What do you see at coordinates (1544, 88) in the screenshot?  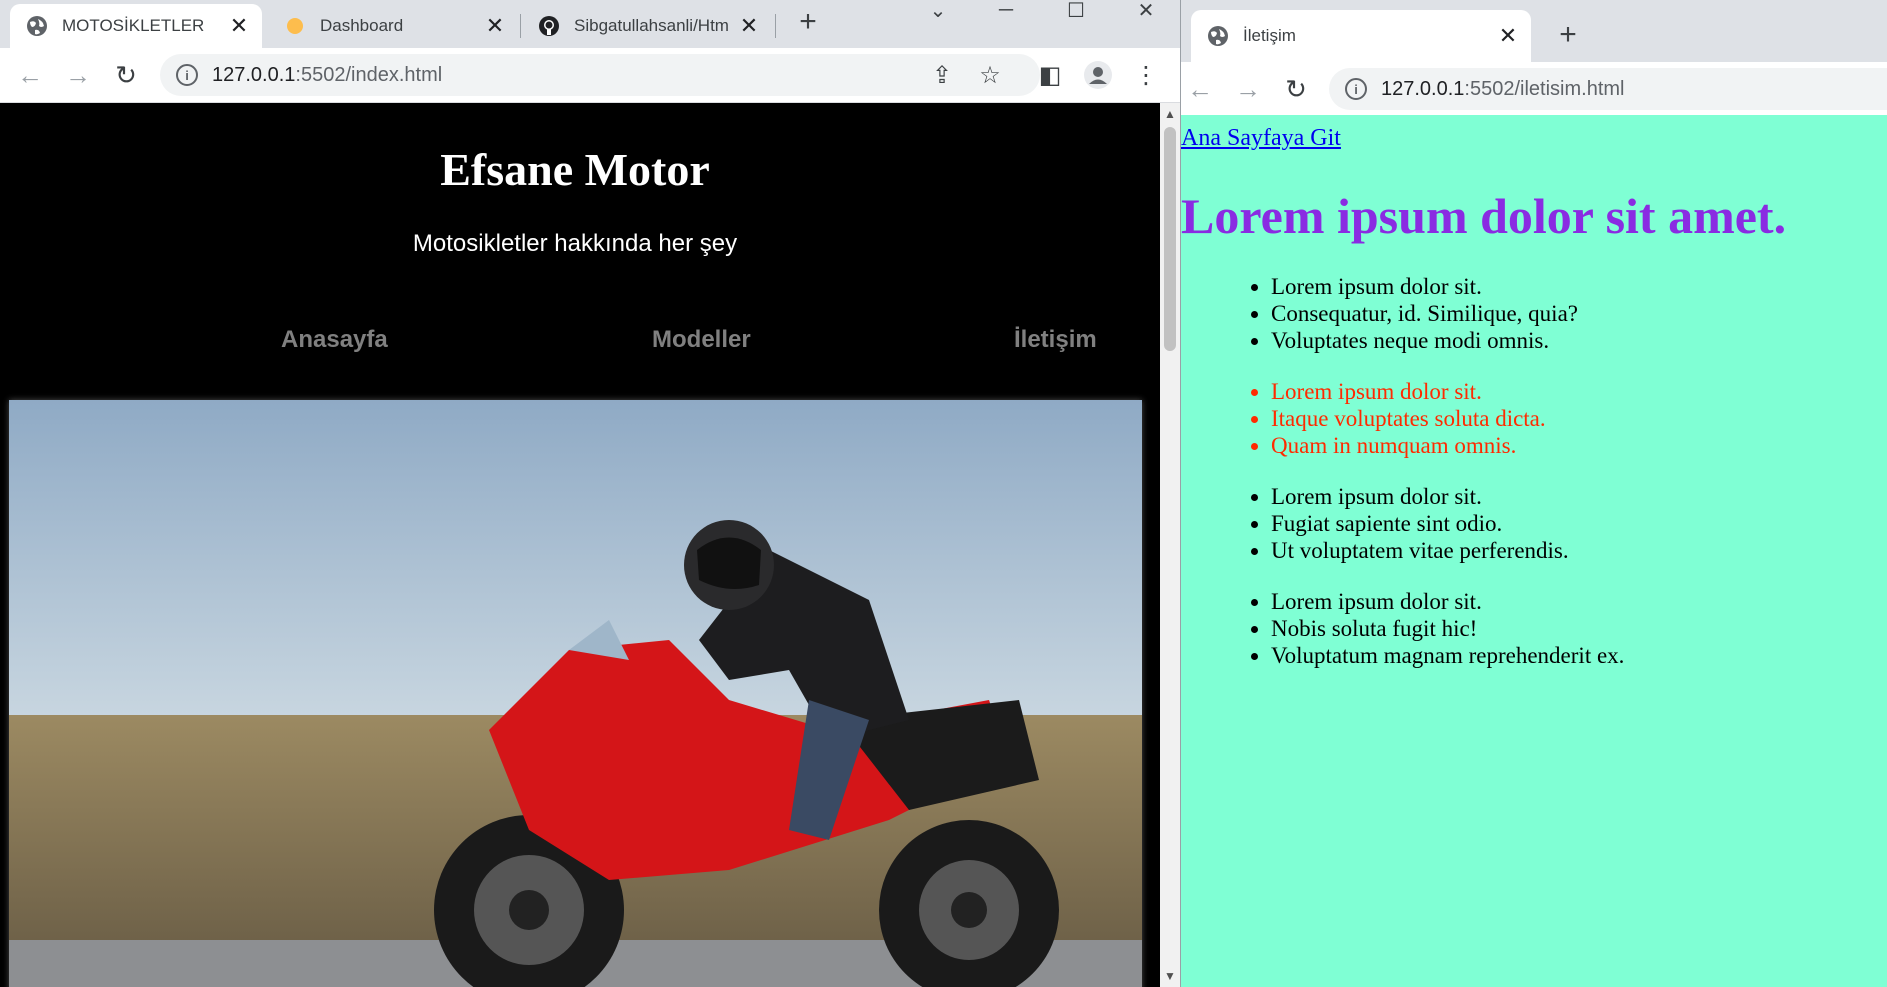 I see `url-path: :5502/iletisim.html` at bounding box center [1544, 88].